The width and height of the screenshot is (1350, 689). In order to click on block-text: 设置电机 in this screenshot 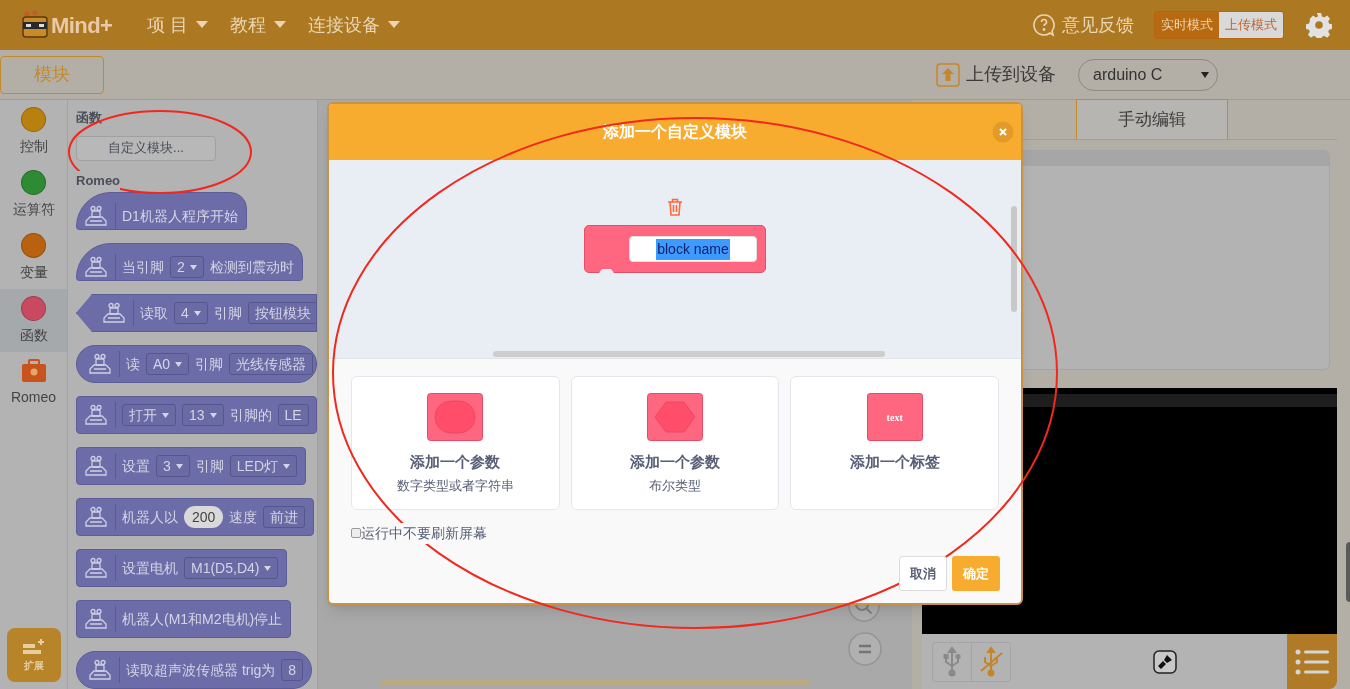, I will do `click(150, 568)`.